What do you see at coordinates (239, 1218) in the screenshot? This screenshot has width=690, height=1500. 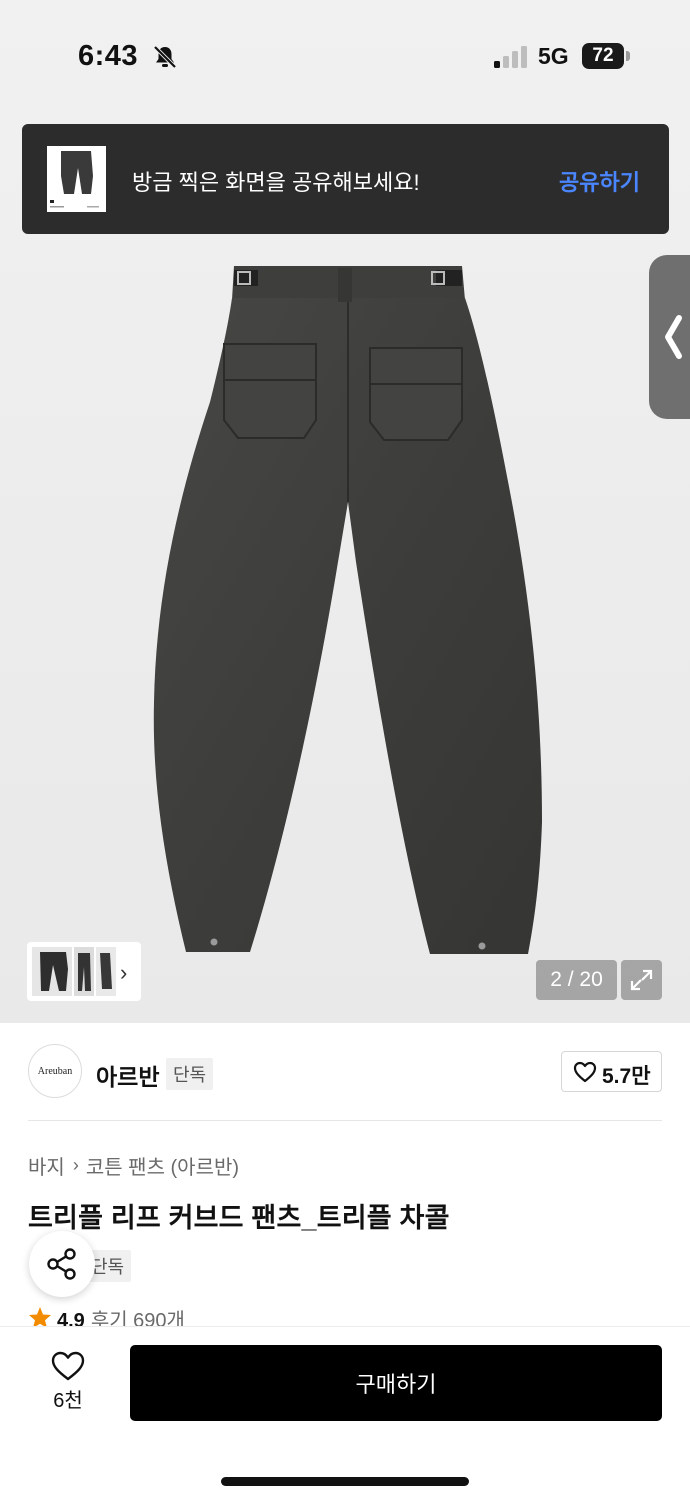 I see `product-title: 트리플 리프 커브드 팬츠_트리플 차콜` at bounding box center [239, 1218].